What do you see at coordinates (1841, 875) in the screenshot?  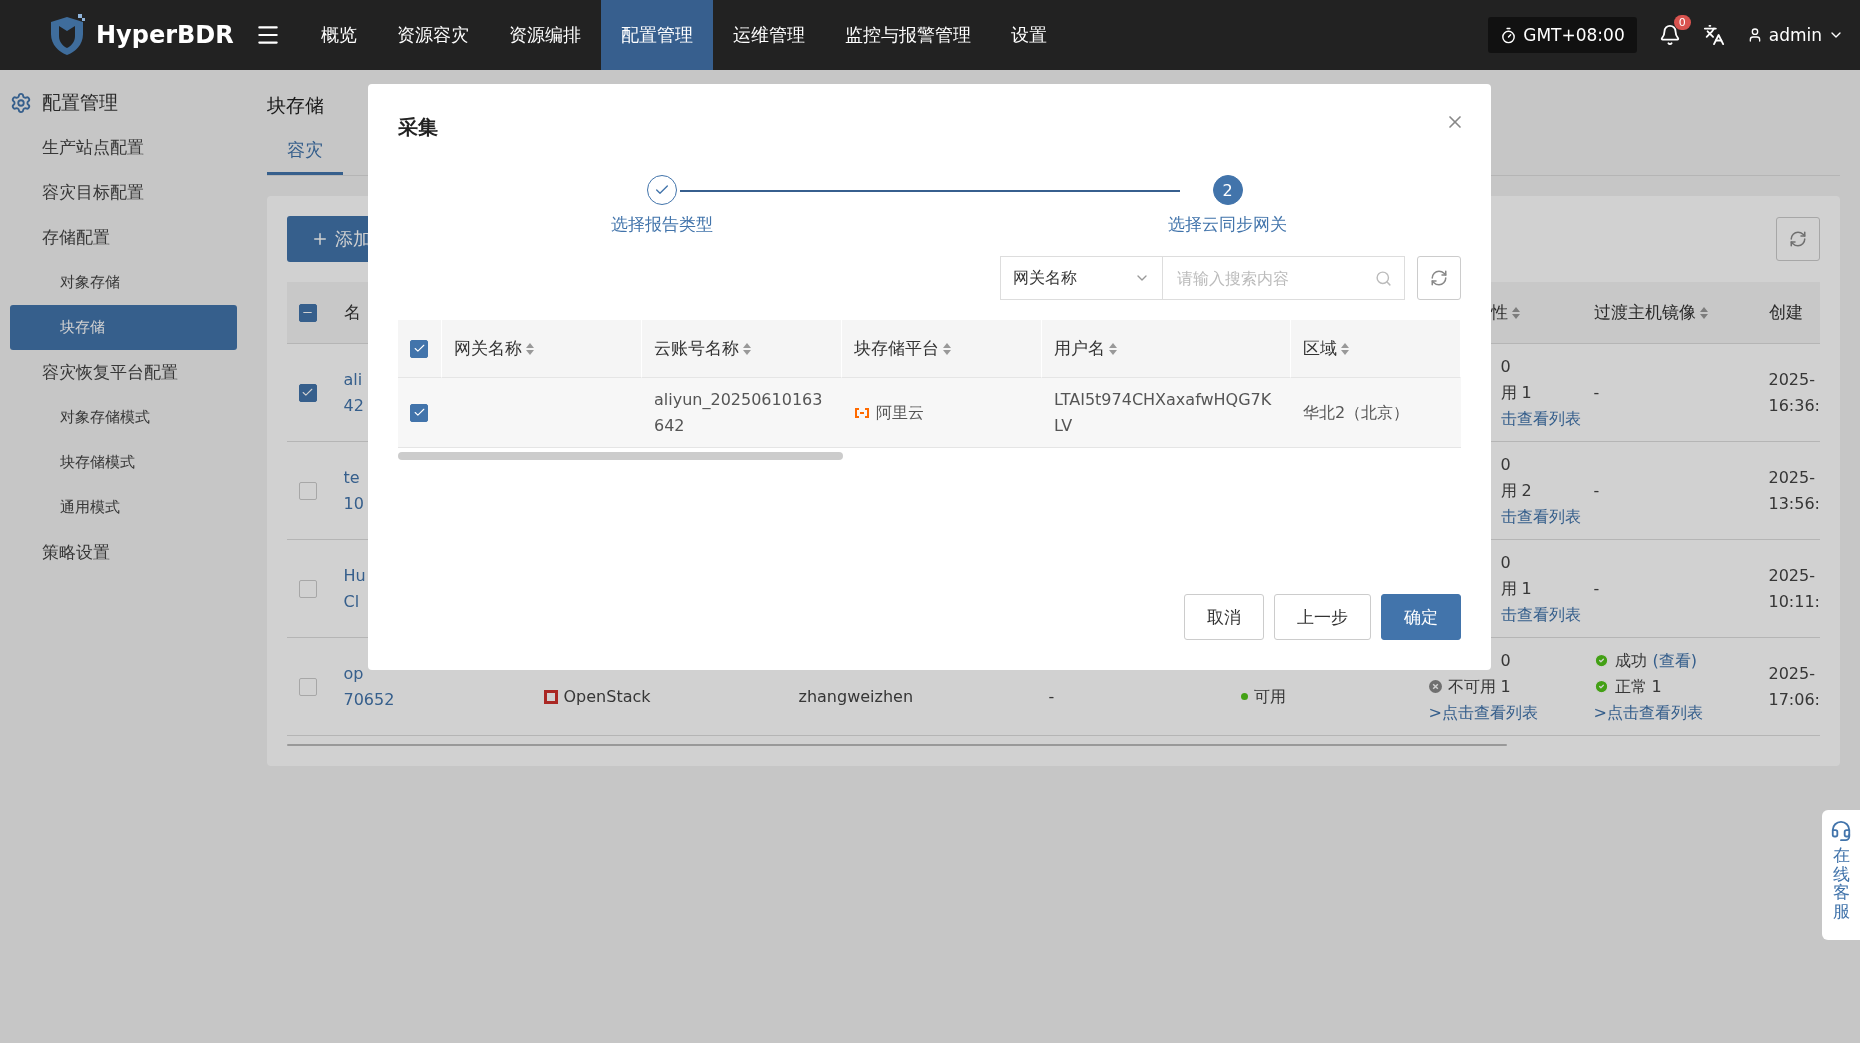 I see `online-service-button: 在线客服` at bounding box center [1841, 875].